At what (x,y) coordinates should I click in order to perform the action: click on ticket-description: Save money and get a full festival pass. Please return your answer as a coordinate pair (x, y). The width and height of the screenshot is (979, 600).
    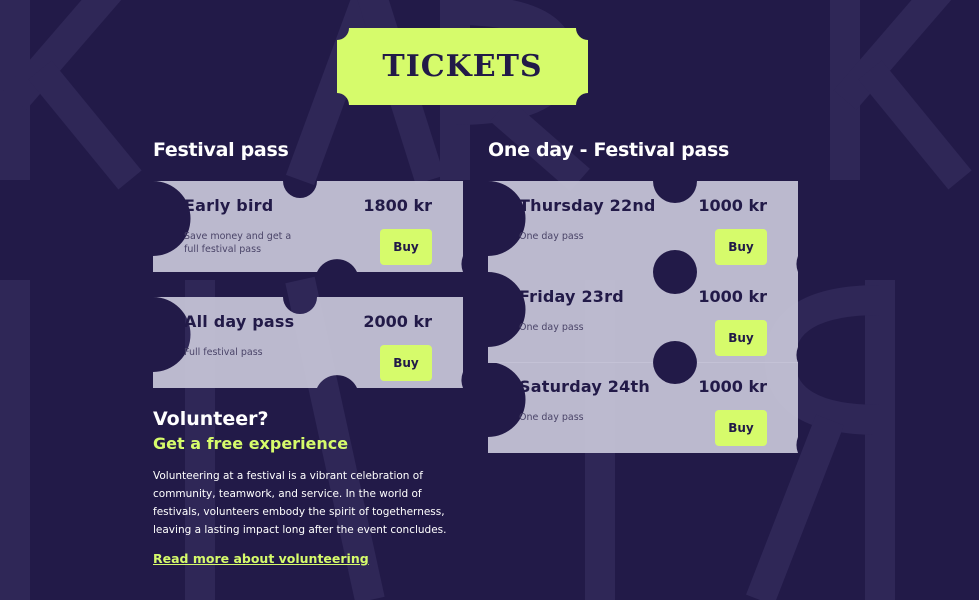
    Looking at the image, I should click on (238, 243).